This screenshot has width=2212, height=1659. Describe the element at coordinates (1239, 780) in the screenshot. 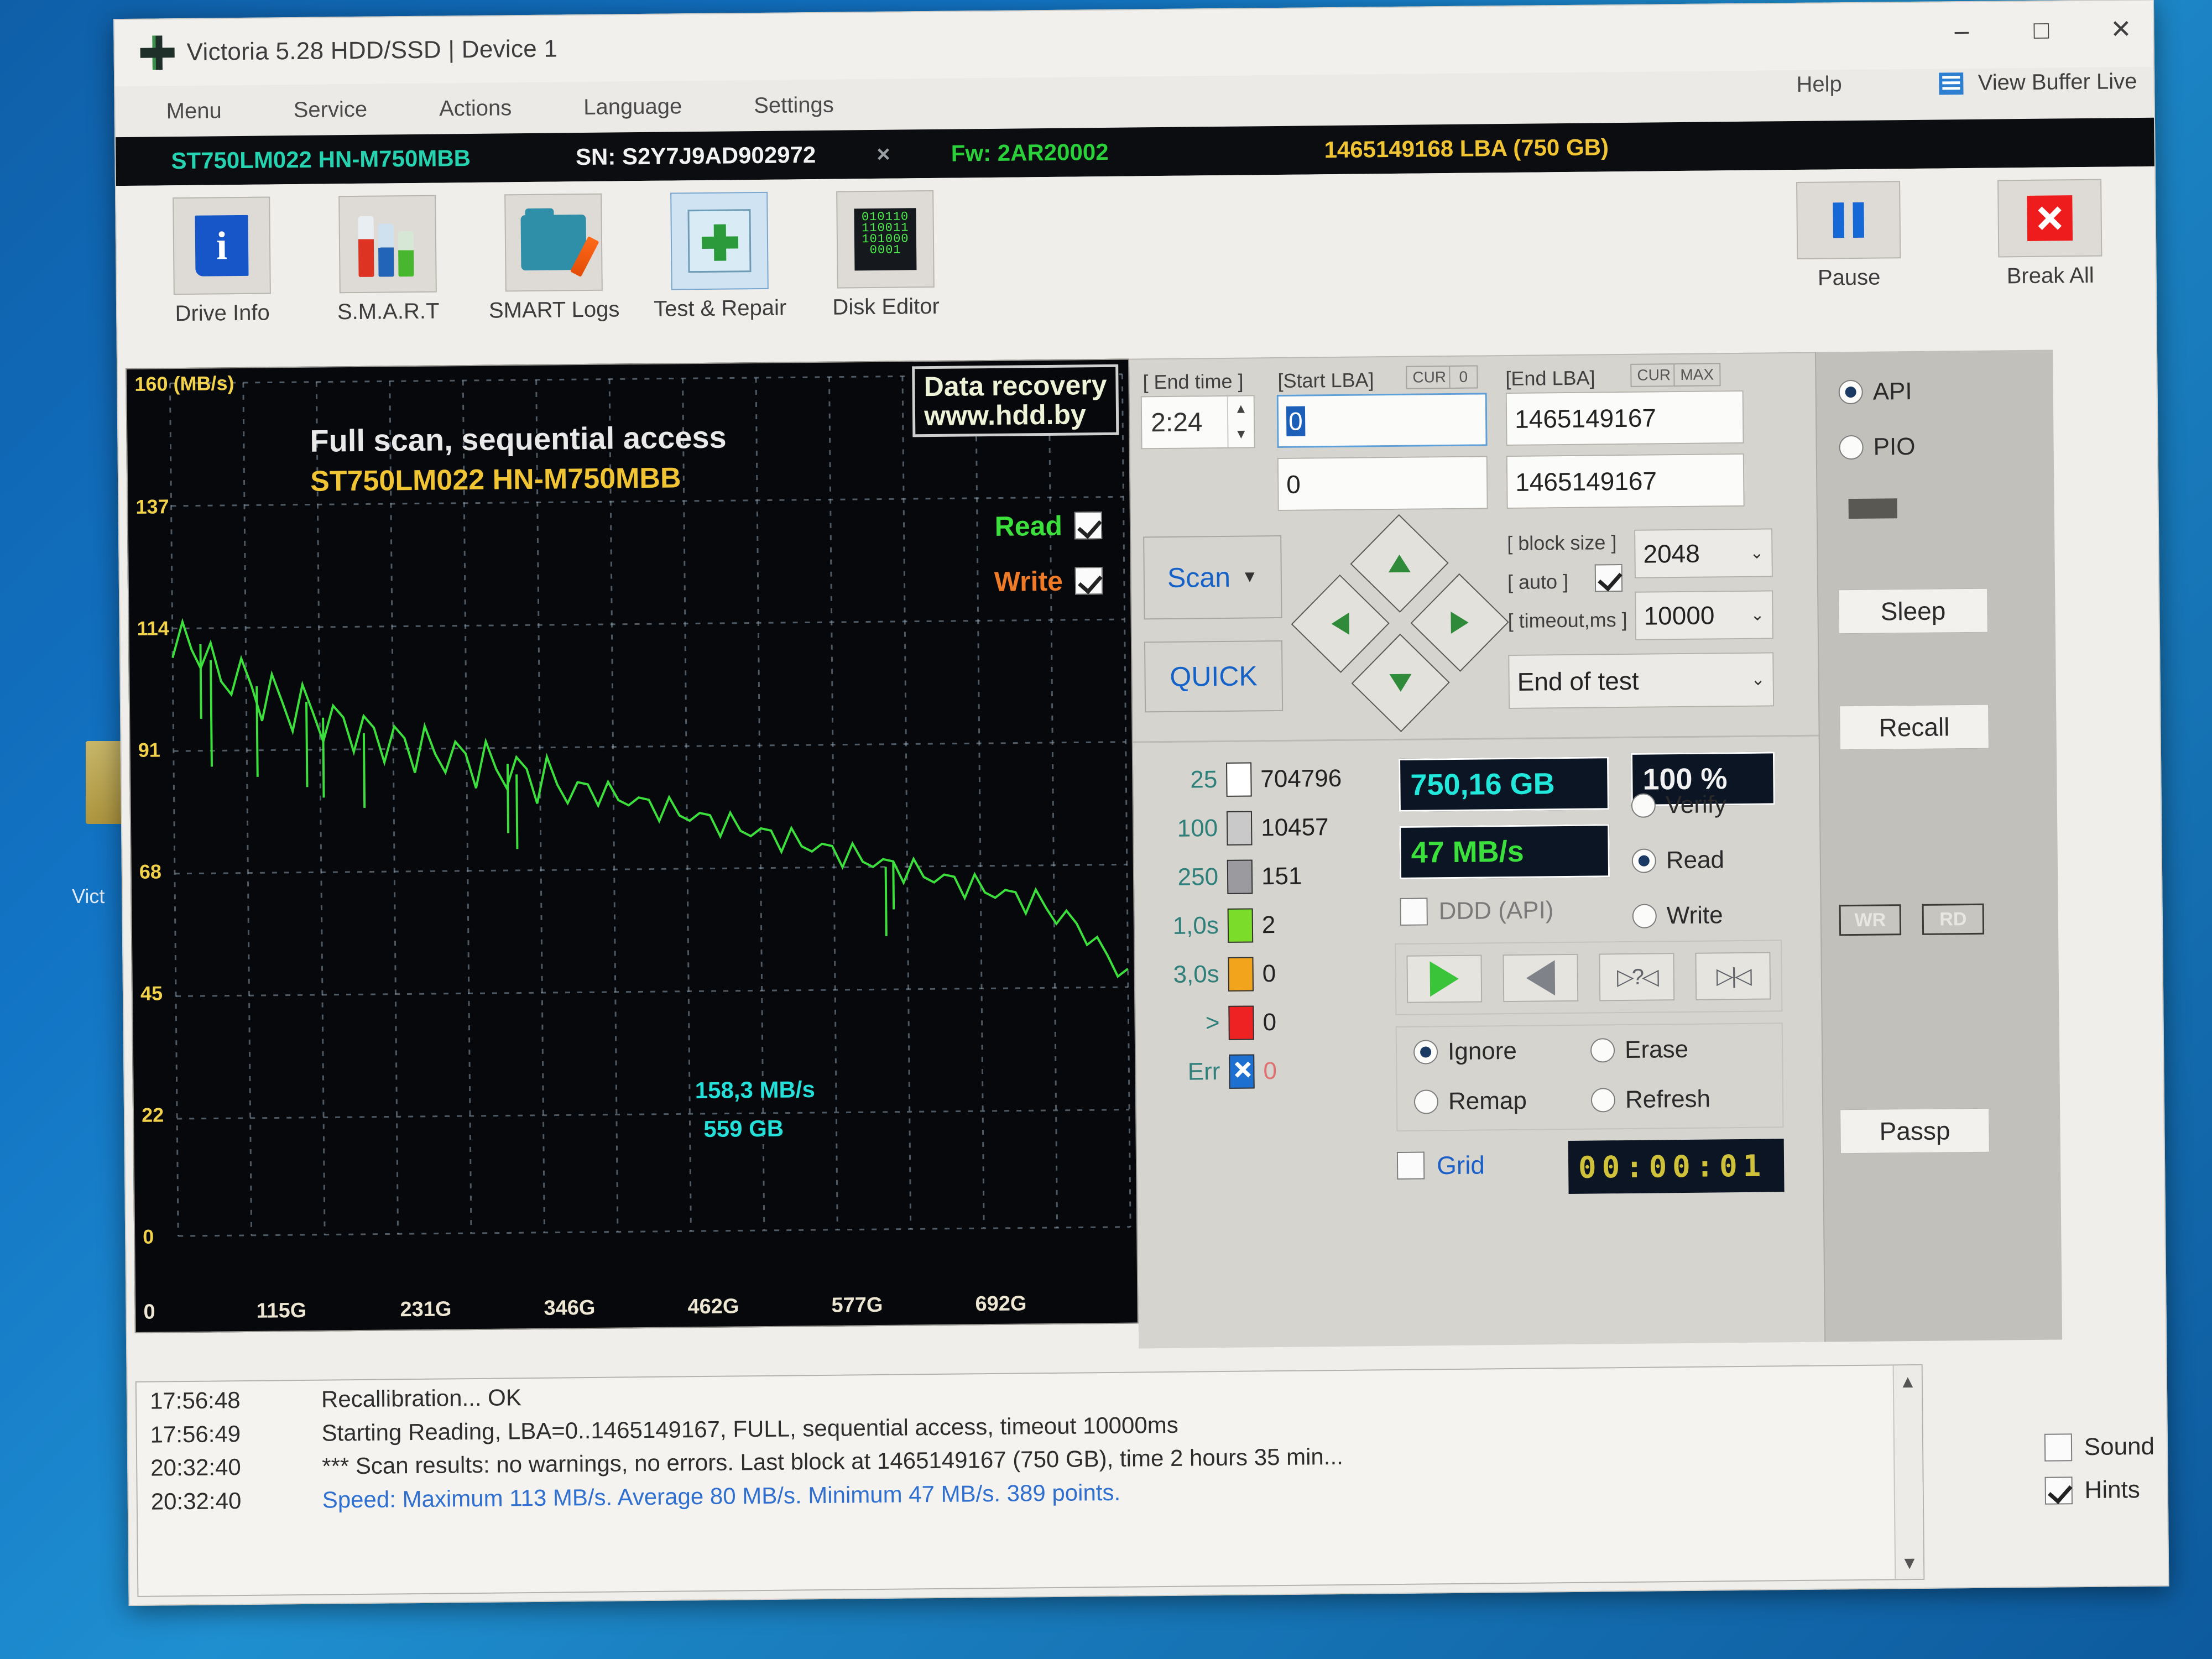

I see `legend-swatch` at that location.